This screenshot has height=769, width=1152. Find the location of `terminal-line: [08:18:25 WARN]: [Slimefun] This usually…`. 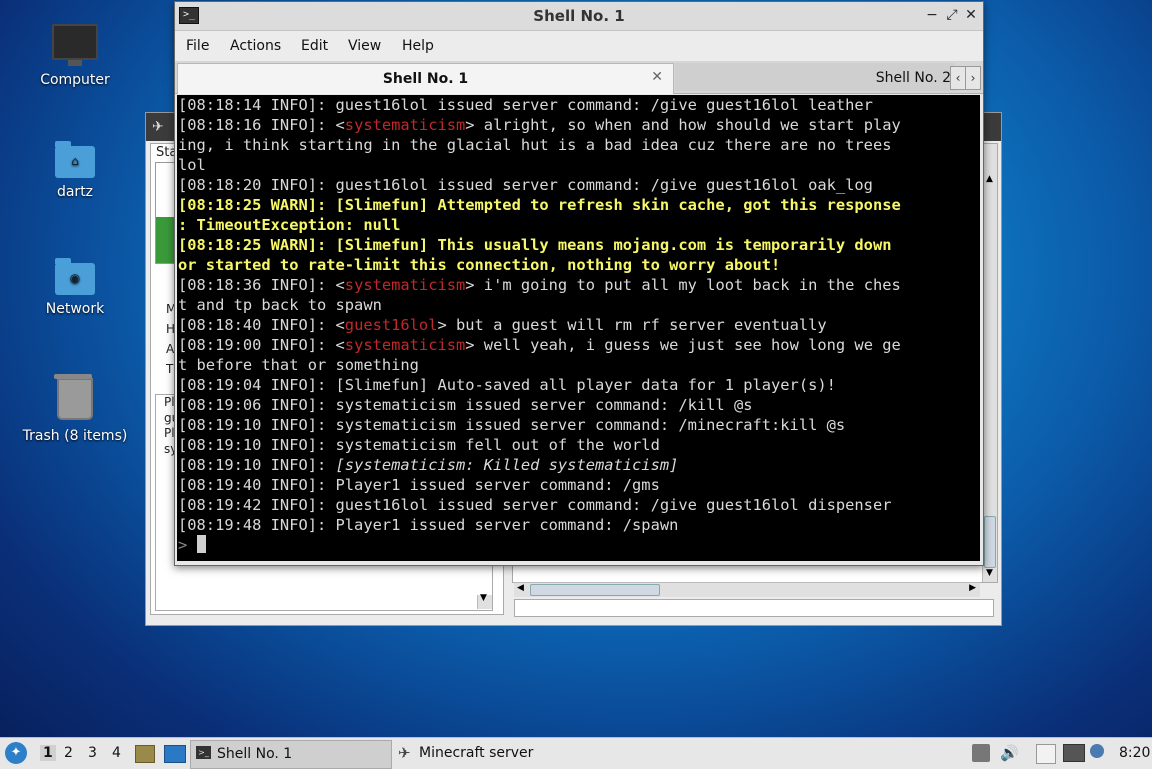

terminal-line: [08:18:25 WARN]: [Slimefun] This usually… is located at coordinates (579, 245).